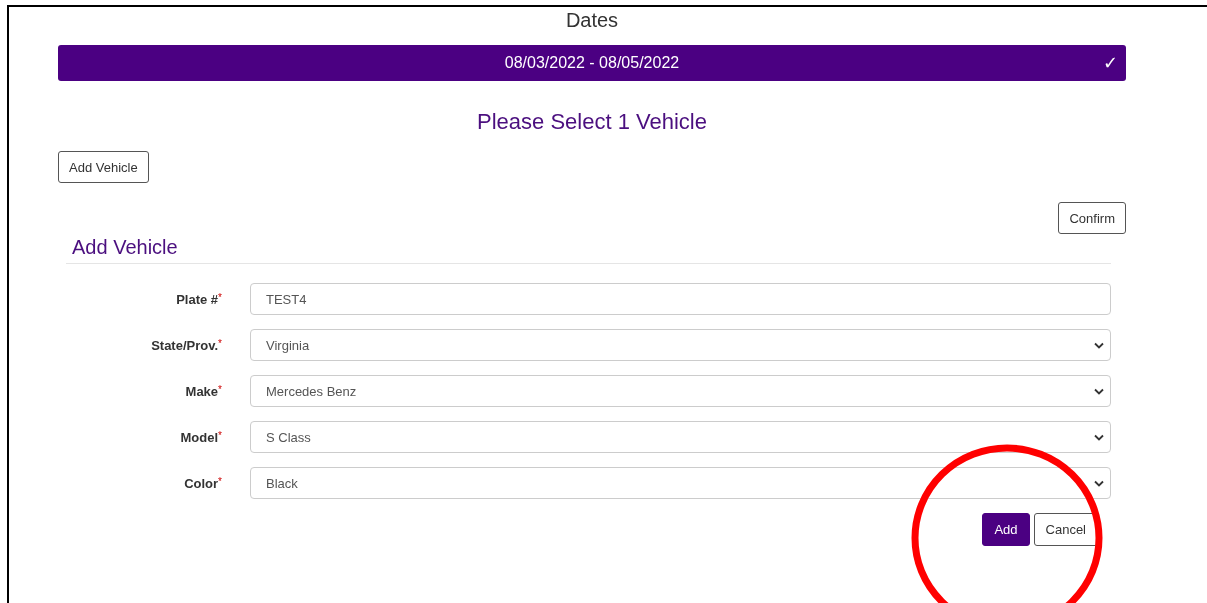 The height and width of the screenshot is (603, 1207). I want to click on field-label: Model, so click(199, 437).